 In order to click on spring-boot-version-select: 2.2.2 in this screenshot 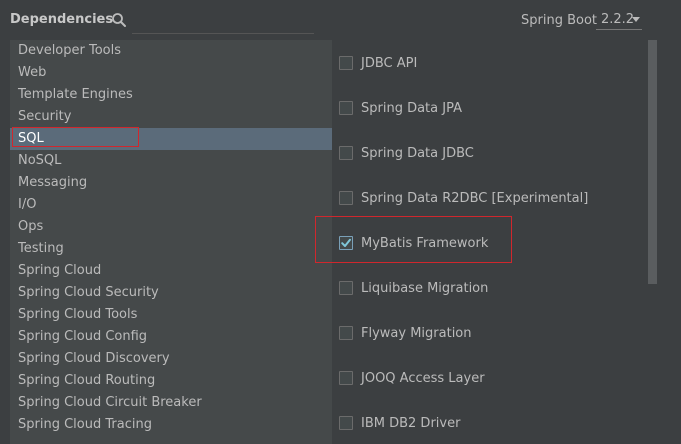, I will do `click(619, 20)`.